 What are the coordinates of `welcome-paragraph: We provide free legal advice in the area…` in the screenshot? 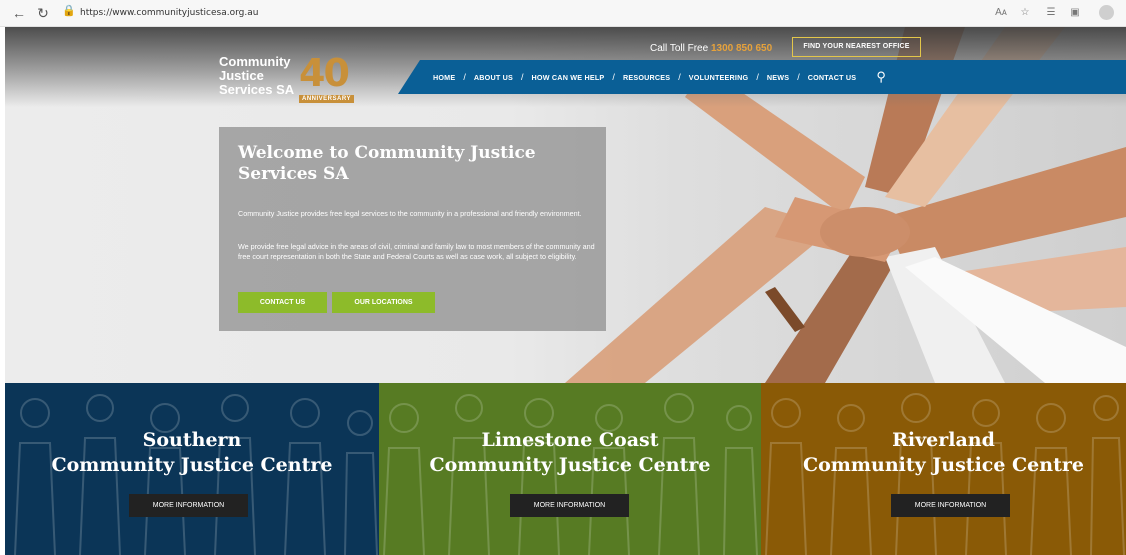 It's located at (416, 251).